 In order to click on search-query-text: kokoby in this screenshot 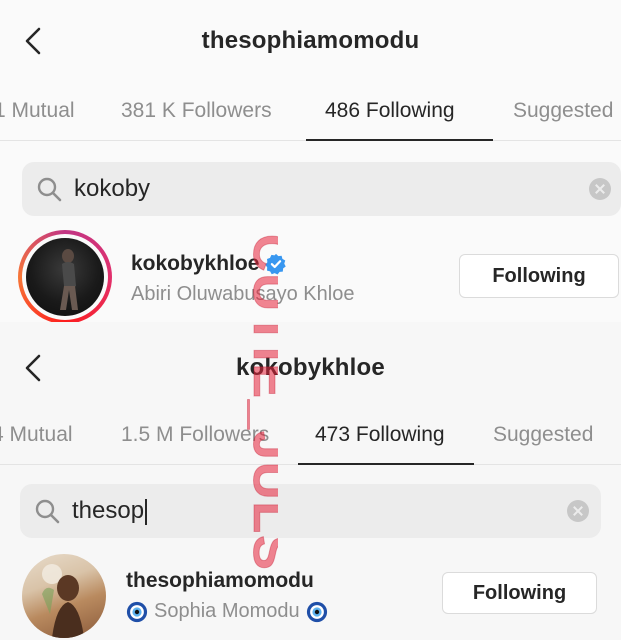, I will do `click(112, 188)`.